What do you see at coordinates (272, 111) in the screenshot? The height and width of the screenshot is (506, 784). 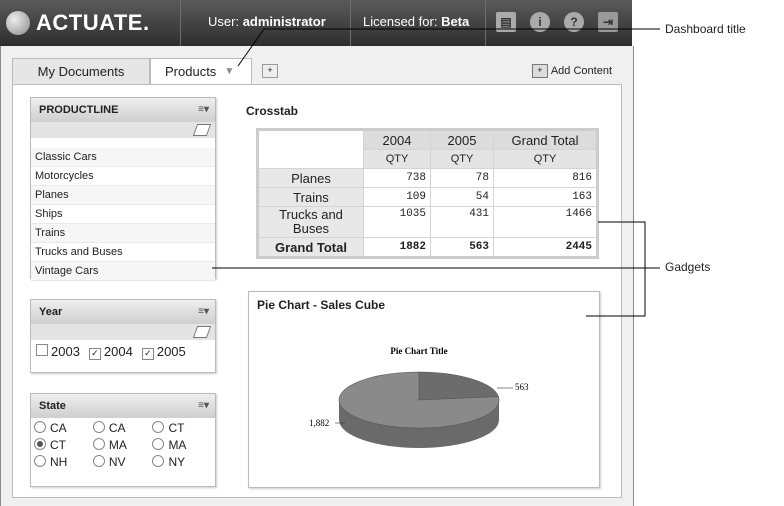 I see `crosstab-title: Crosstab` at bounding box center [272, 111].